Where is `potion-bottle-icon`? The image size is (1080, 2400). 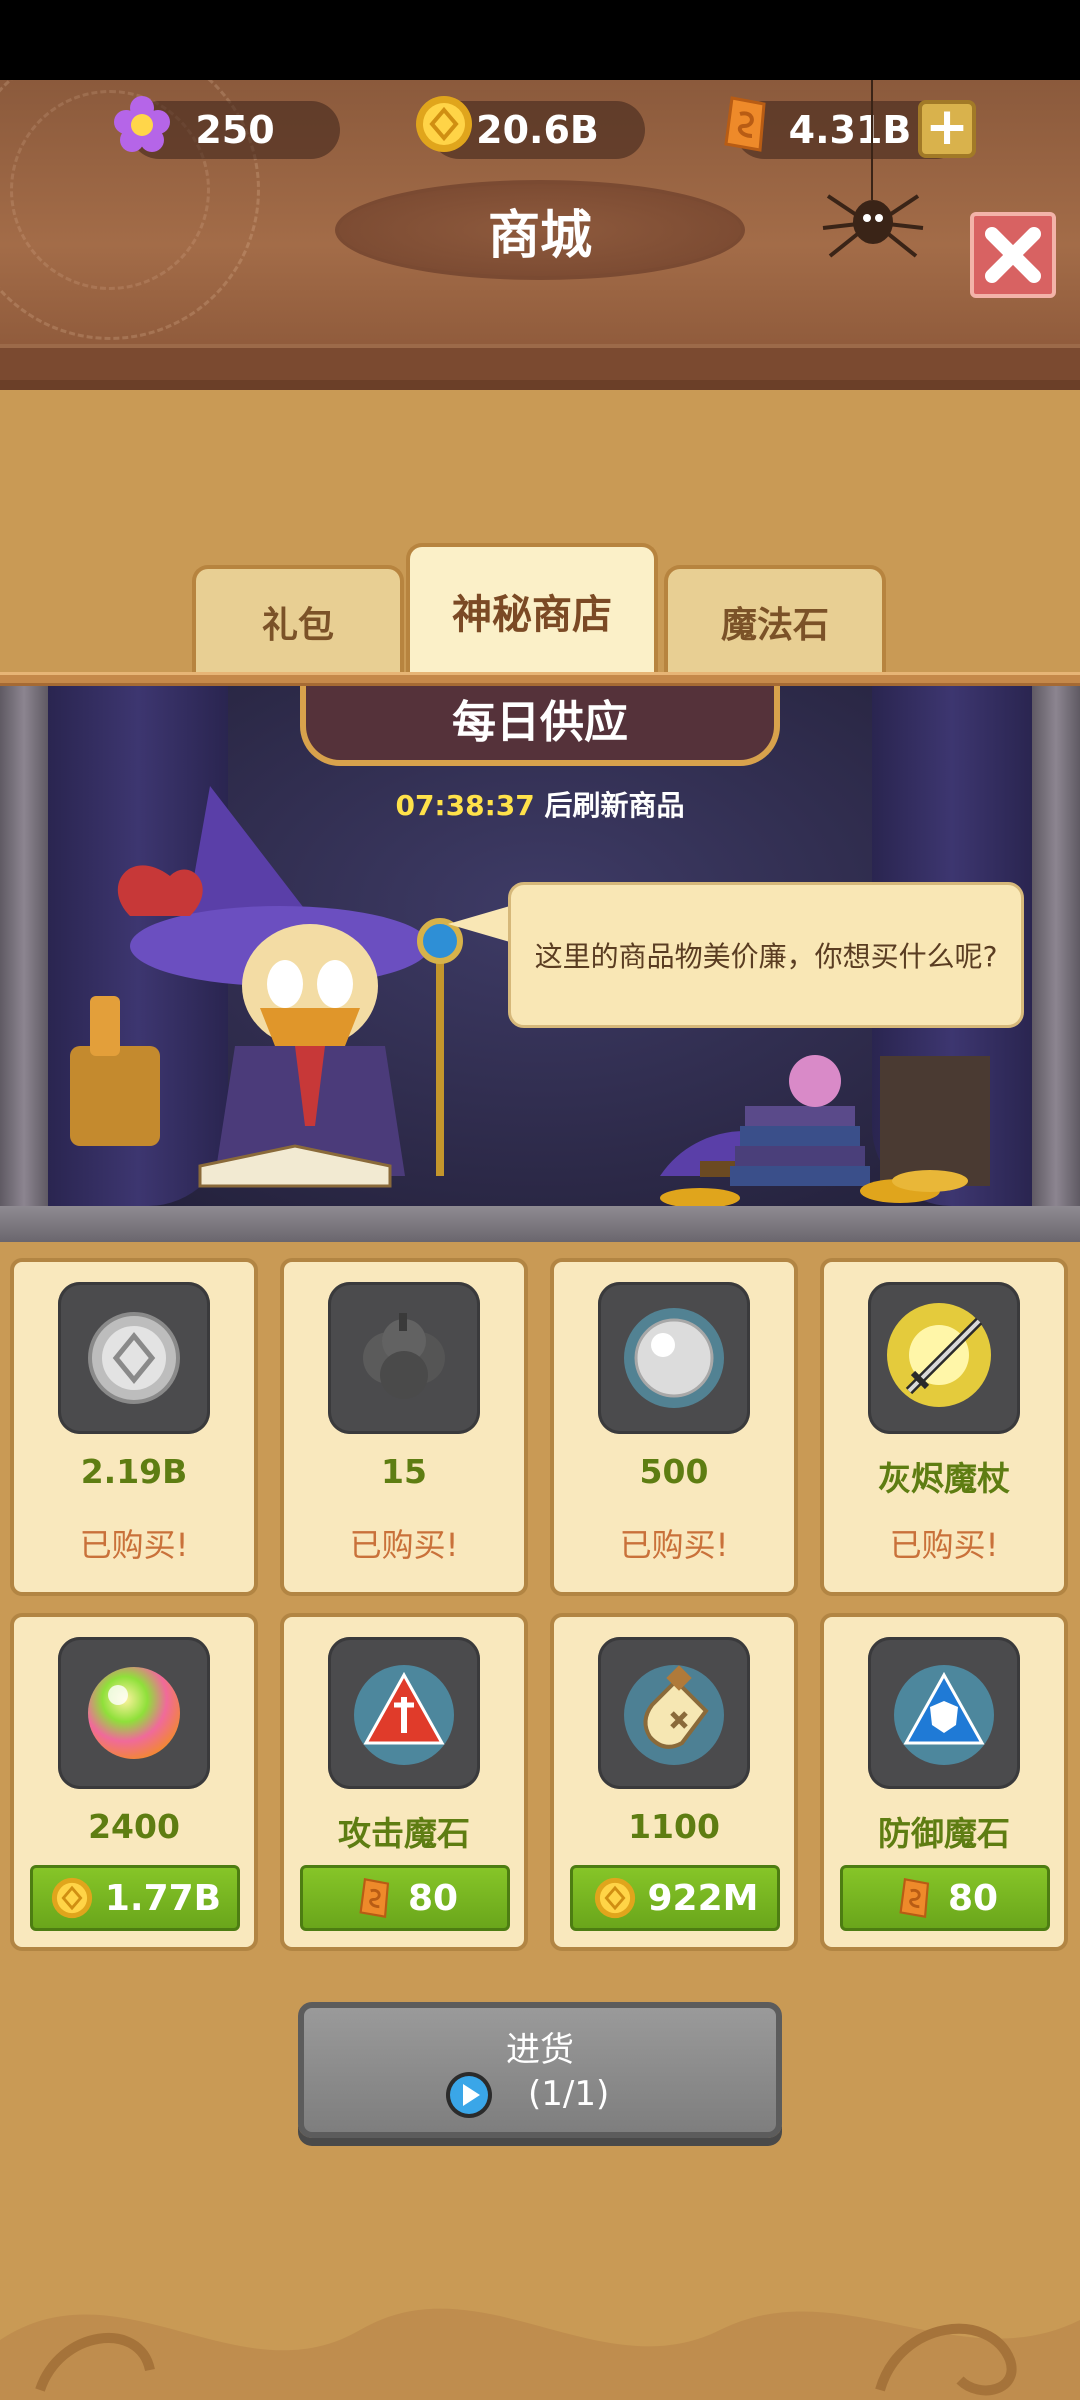
potion-bottle-icon is located at coordinates (674, 1715).